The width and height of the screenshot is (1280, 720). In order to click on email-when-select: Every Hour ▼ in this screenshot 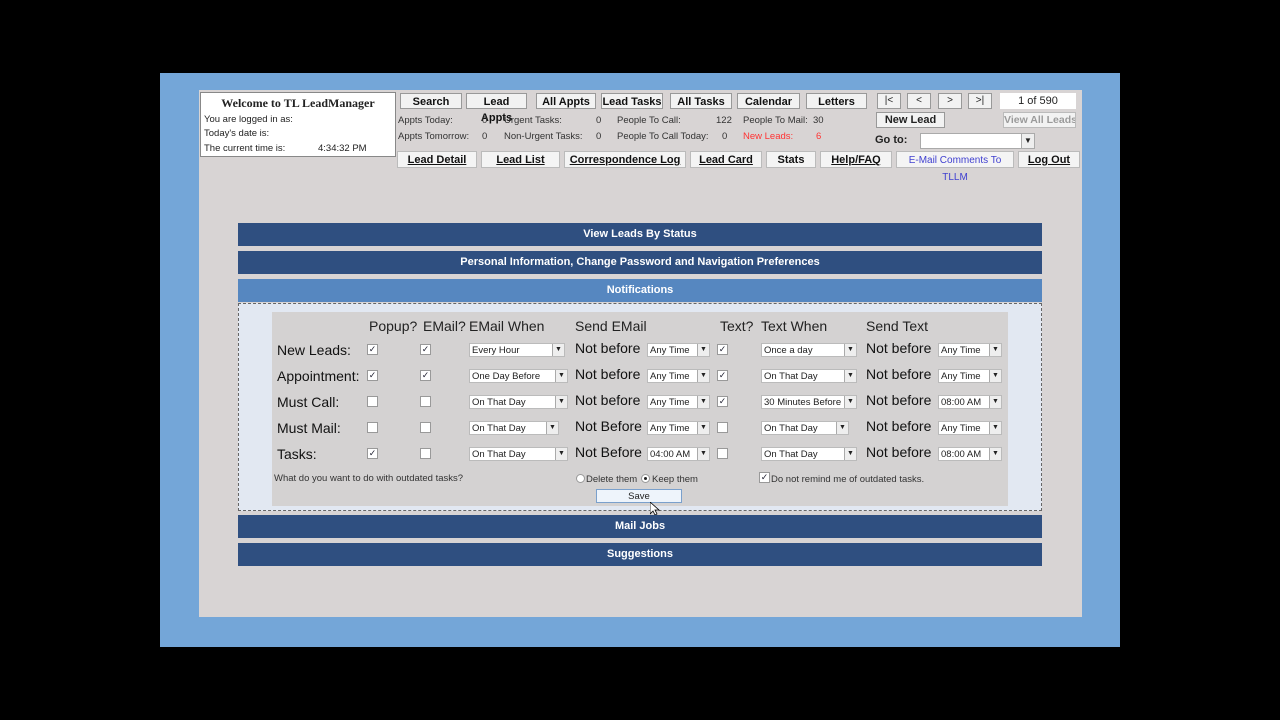, I will do `click(517, 350)`.